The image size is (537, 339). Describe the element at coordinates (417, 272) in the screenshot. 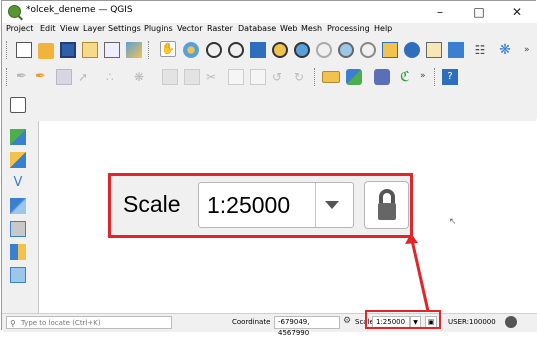

I see `callout-arrow` at that location.